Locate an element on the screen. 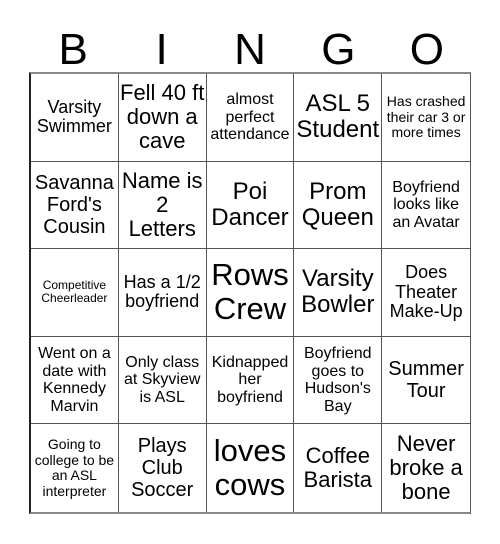  bingo-cell: loves cows is located at coordinates (251, 468).